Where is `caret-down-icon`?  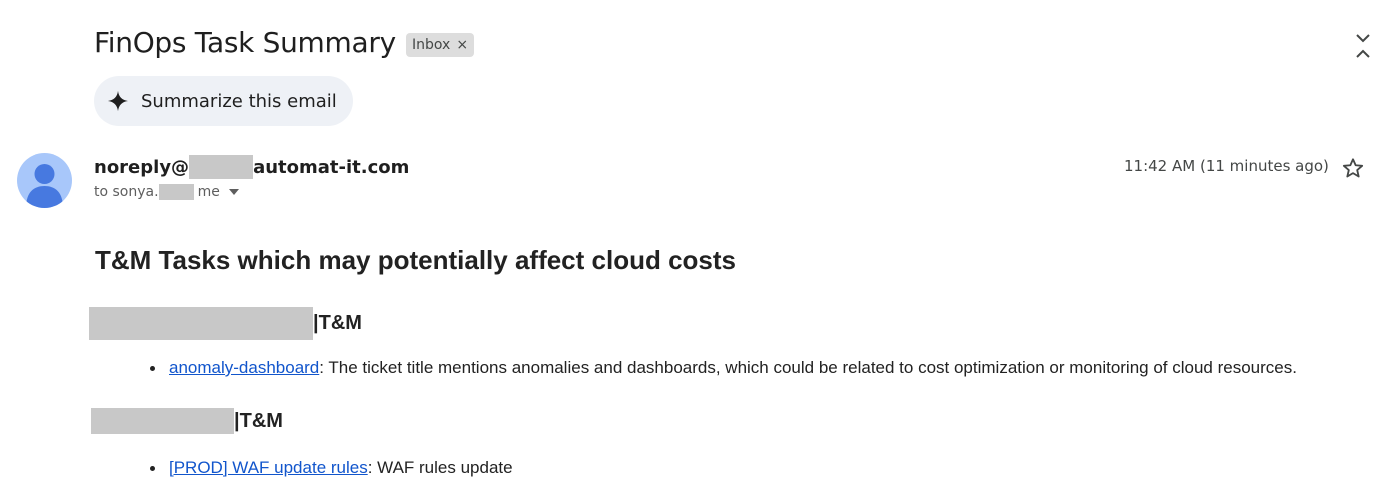 caret-down-icon is located at coordinates (233, 192).